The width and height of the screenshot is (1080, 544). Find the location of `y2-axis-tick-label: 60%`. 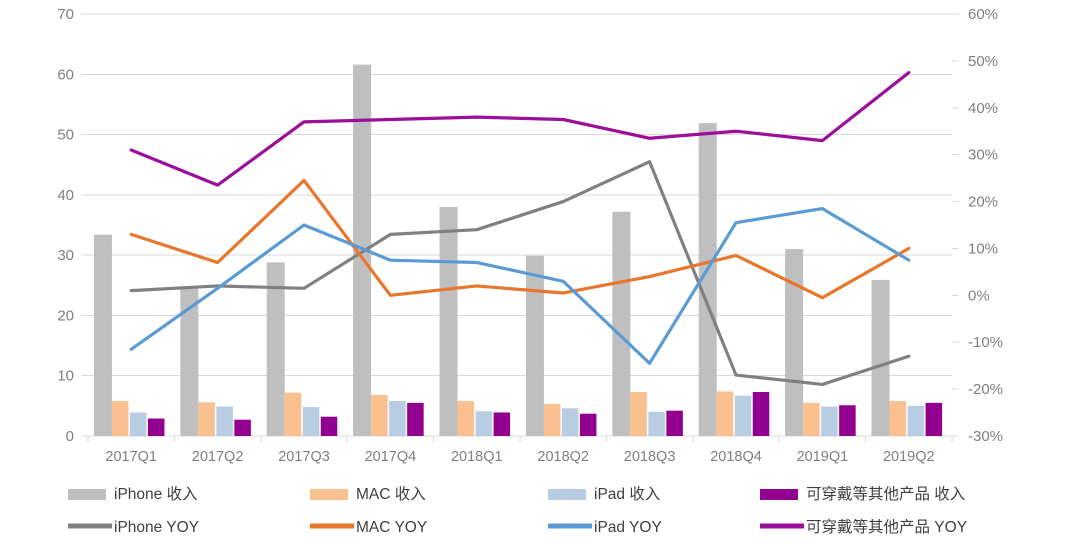

y2-axis-tick-label: 60% is located at coordinates (983, 14).